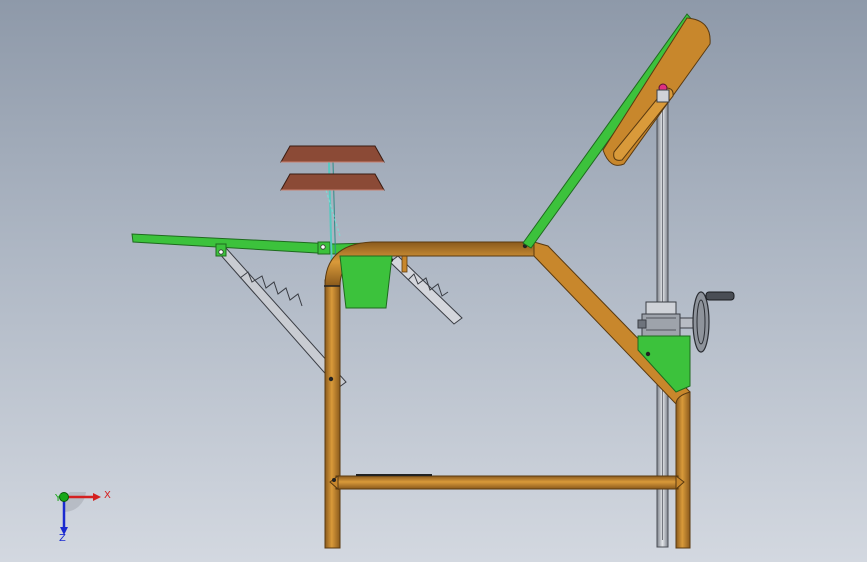 The height and width of the screenshot is (562, 867). What do you see at coordinates (616, 131) in the screenshot?
I see `backrest` at bounding box center [616, 131].